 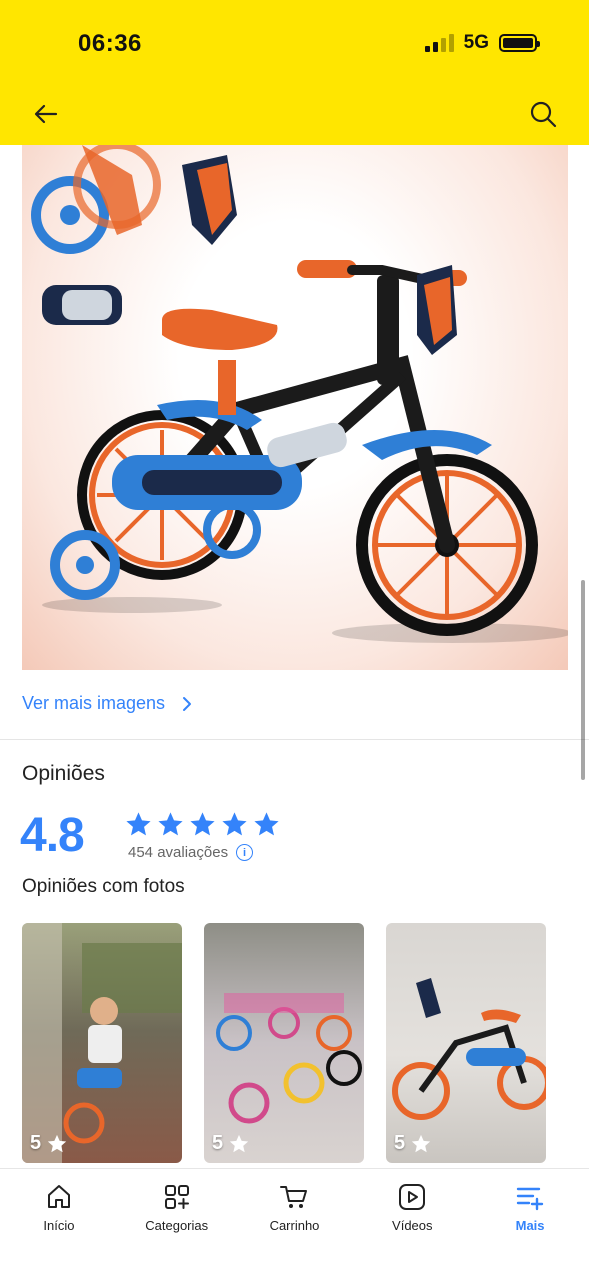 What do you see at coordinates (187, 703) in the screenshot?
I see `chevron-right-icon` at bounding box center [187, 703].